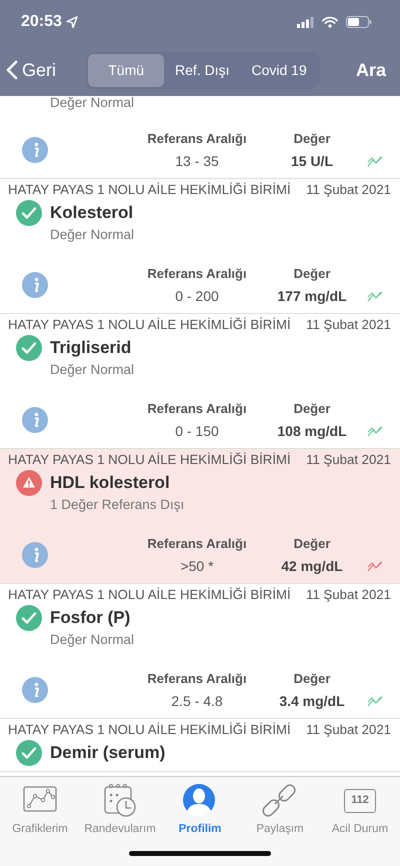 This screenshot has width=400, height=866. What do you see at coordinates (197, 701) in the screenshot?
I see `reference-range: 2.5 - 4.8` at bounding box center [197, 701].